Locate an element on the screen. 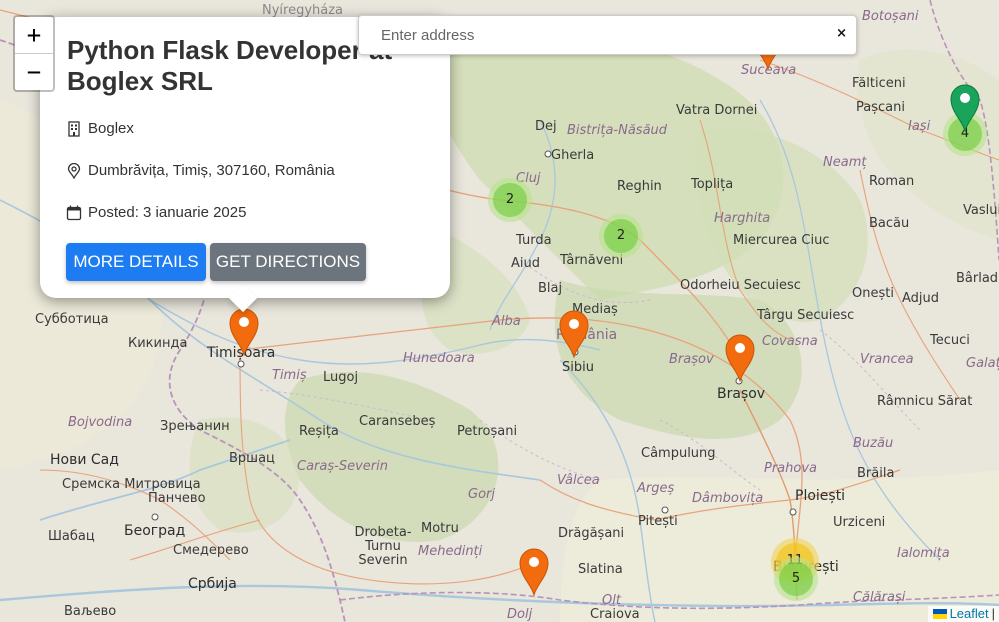 Image resolution: width=999 pixels, height=622 pixels. map-label: Caraș-Severin is located at coordinates (342, 466).